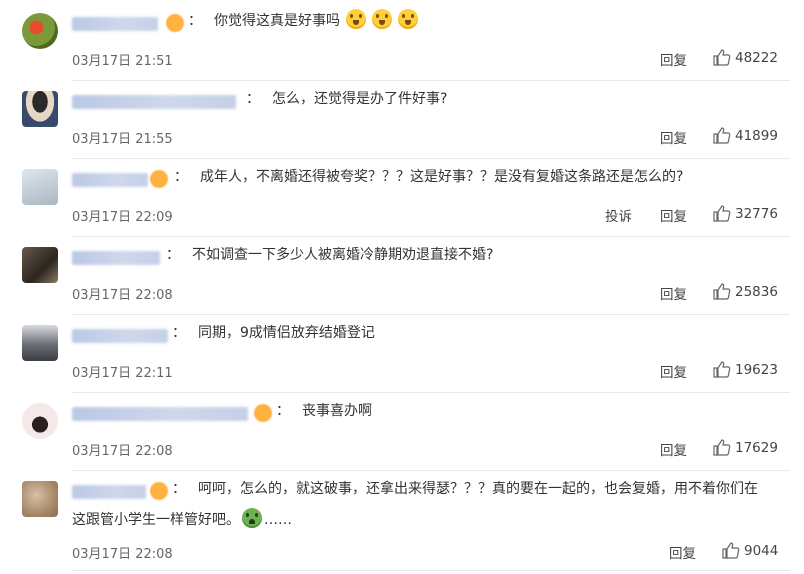 This screenshot has width=804, height=574. Describe the element at coordinates (402, 437) in the screenshot. I see `comment-item: ： 丧事喜办啊 03月17日 22:08 回复 17629` at that location.